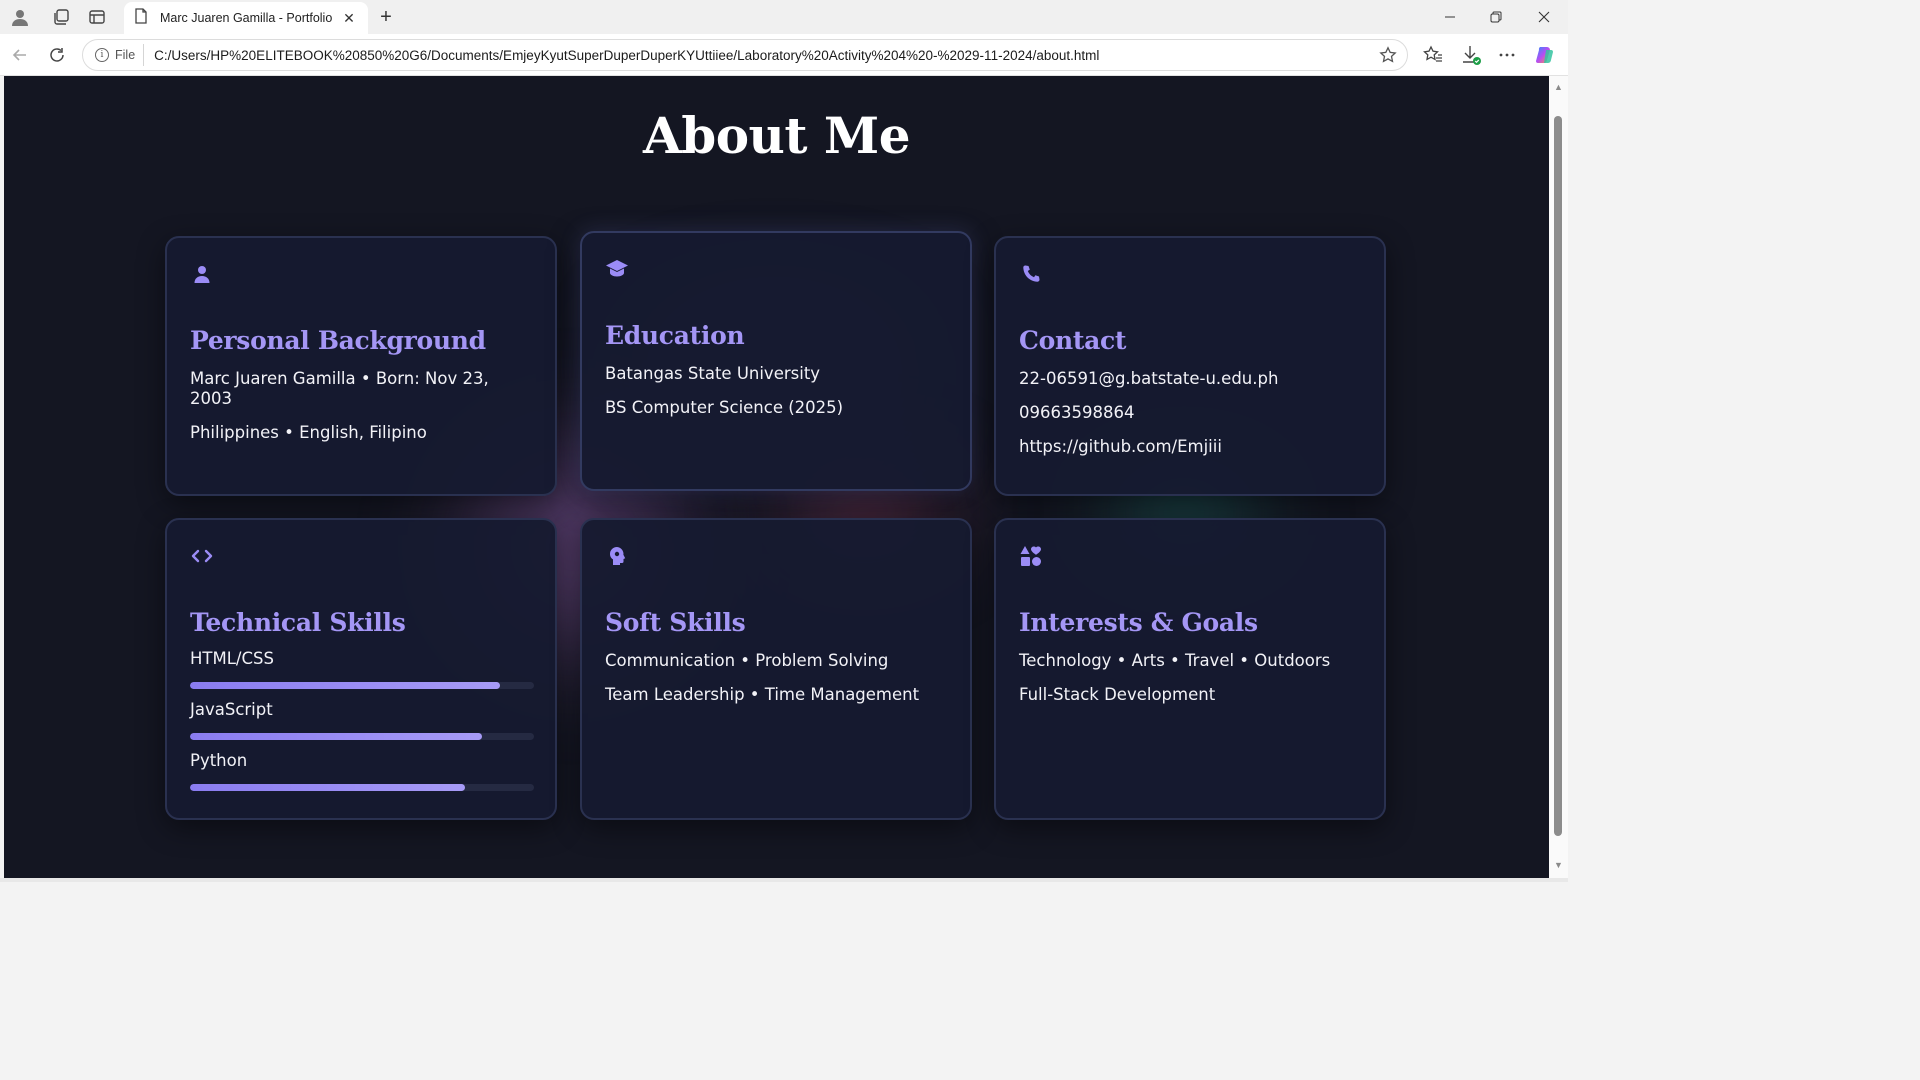  What do you see at coordinates (1073, 340) in the screenshot?
I see `card-title: Contact` at bounding box center [1073, 340].